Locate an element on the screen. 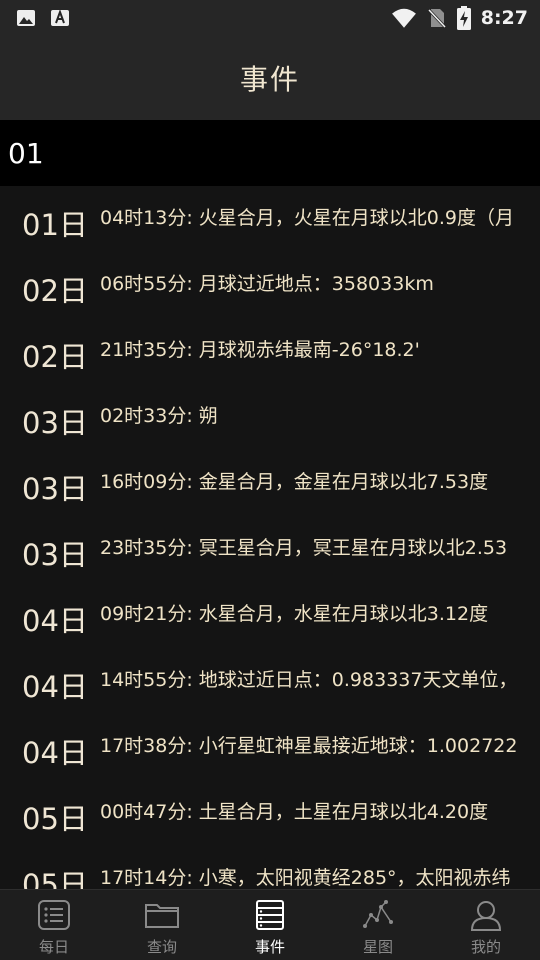 The width and height of the screenshot is (540, 960). app-bar: 事件 is located at coordinates (270, 78).